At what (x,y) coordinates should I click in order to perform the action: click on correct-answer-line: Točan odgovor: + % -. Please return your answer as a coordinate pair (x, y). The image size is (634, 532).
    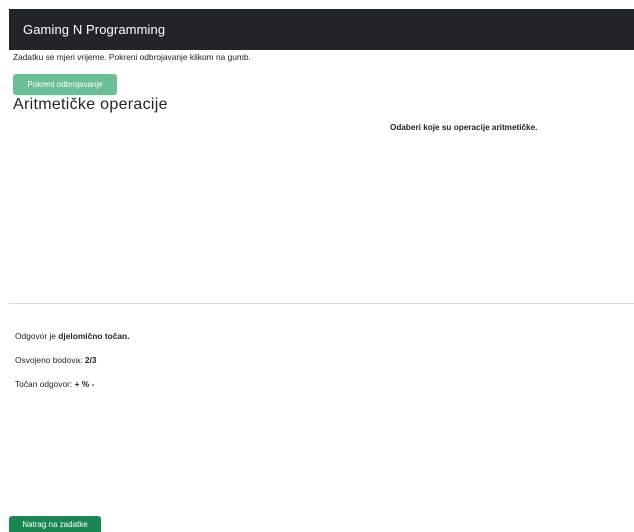
    Looking at the image, I should click on (54, 384).